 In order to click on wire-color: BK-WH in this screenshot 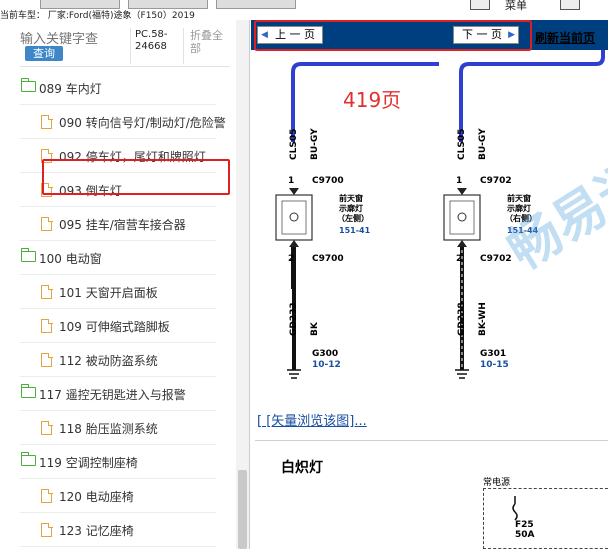, I will do `click(483, 319)`.